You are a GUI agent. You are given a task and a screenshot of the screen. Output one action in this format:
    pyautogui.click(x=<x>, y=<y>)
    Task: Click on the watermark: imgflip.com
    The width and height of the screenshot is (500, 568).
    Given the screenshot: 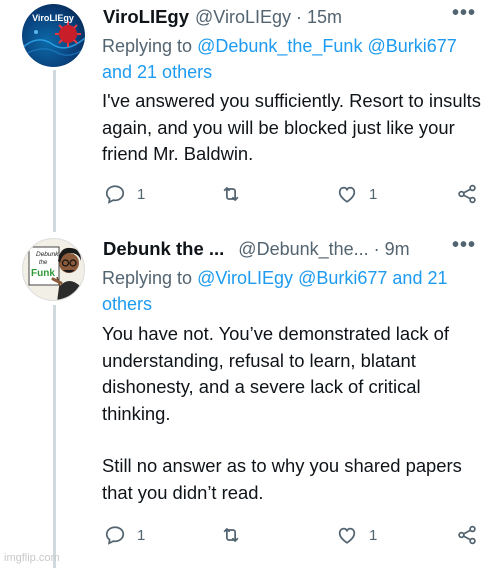 What is the action you would take?
    pyautogui.click(x=32, y=558)
    